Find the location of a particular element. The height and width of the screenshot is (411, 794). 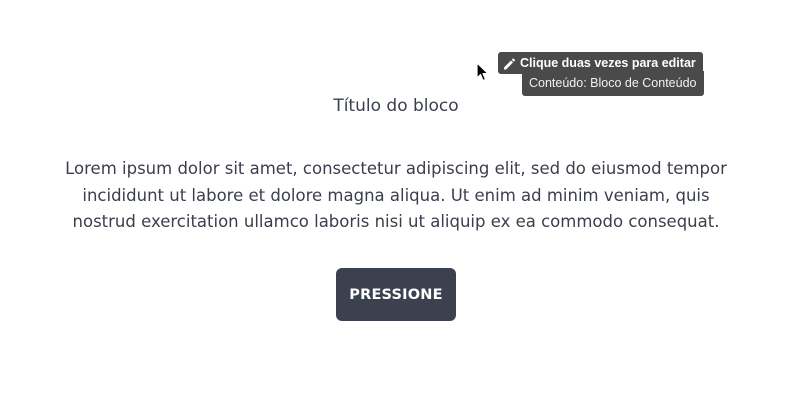

content-type-tooltip: Conteúdo: Bloco de Conteúdo is located at coordinates (613, 83).